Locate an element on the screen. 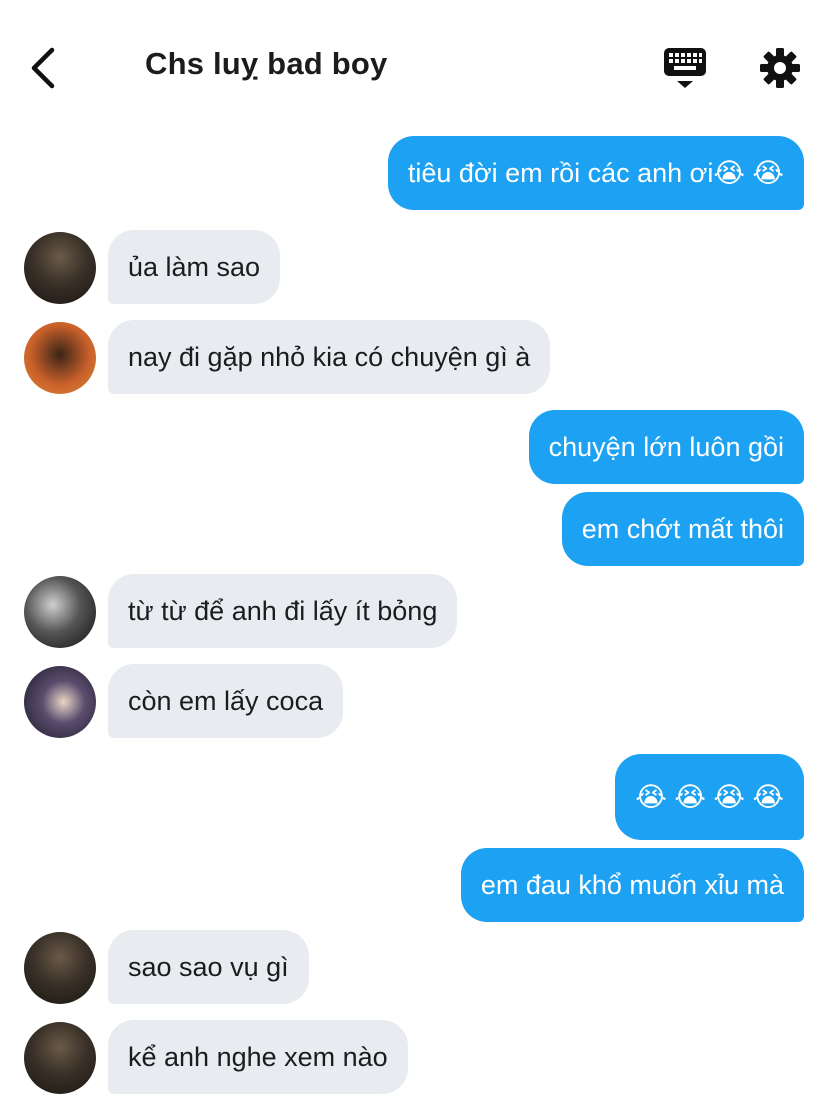 This screenshot has height=1108, width=828. received-message: từ từ để anh đi lấy ít bỏng is located at coordinates (283, 611).